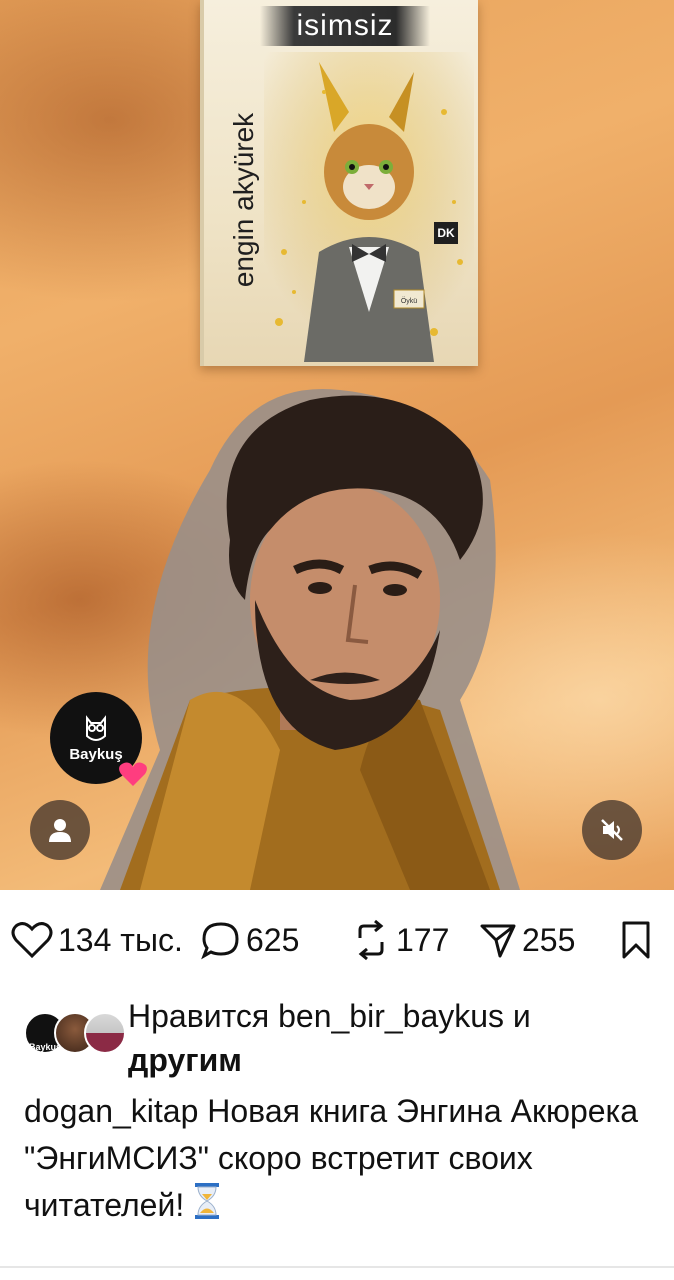 This screenshot has height=1280, width=674. What do you see at coordinates (207, 1201) in the screenshot?
I see `hourglass-icon` at bounding box center [207, 1201].